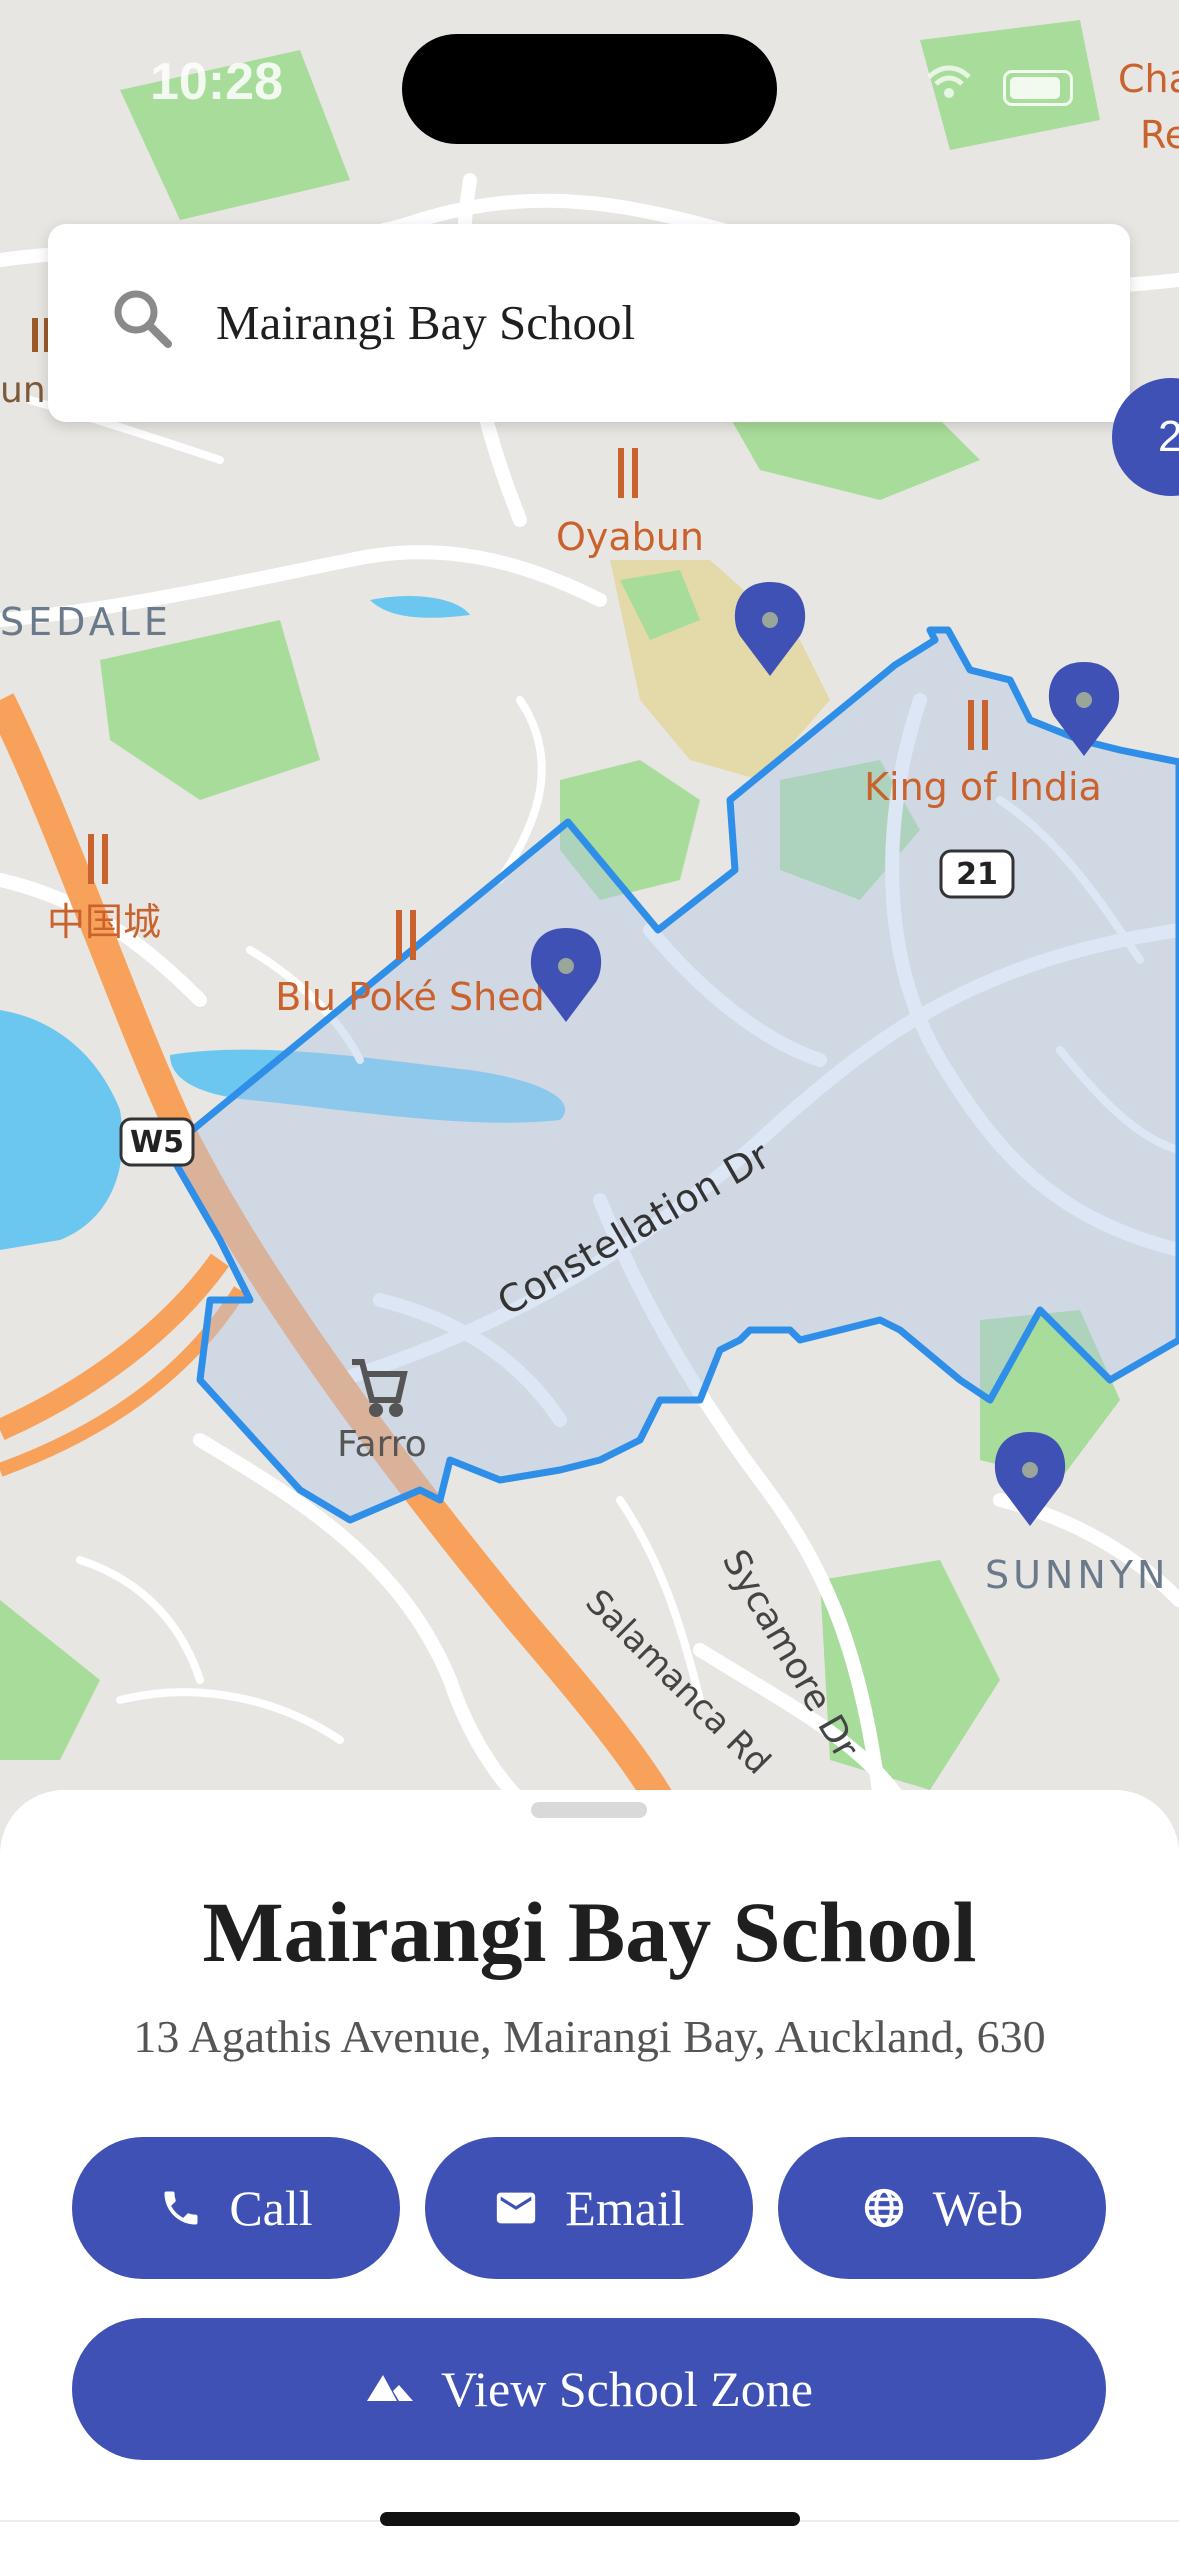 The width and height of the screenshot is (1179, 2556). What do you see at coordinates (216, 82) in the screenshot?
I see `status-time: 10:28` at bounding box center [216, 82].